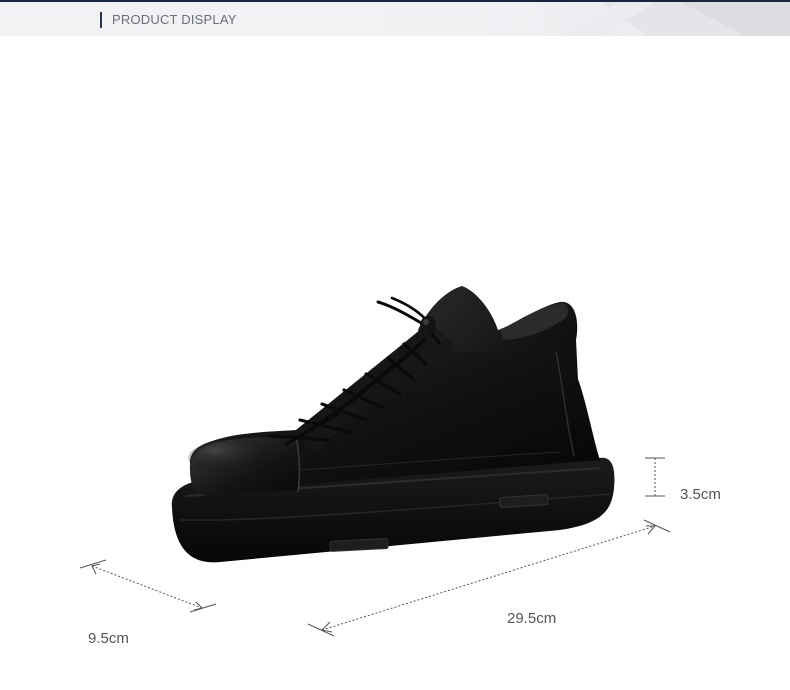 The image size is (790, 690). I want to click on height-dimension-marker, so click(655, 477).